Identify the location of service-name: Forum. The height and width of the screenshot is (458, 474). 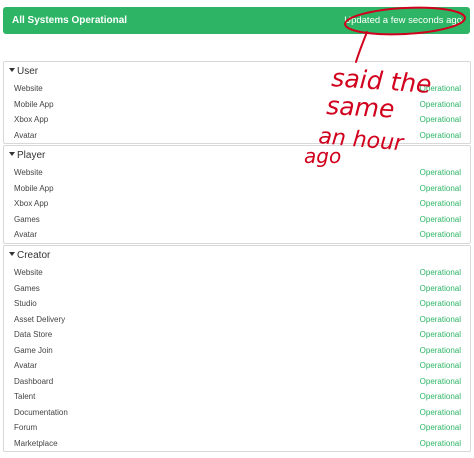
(26, 427).